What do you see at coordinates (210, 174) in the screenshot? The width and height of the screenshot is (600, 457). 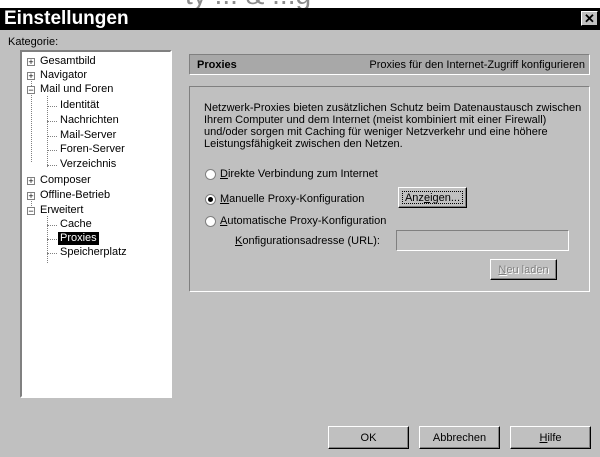 I see `radio-direct-connection` at bounding box center [210, 174].